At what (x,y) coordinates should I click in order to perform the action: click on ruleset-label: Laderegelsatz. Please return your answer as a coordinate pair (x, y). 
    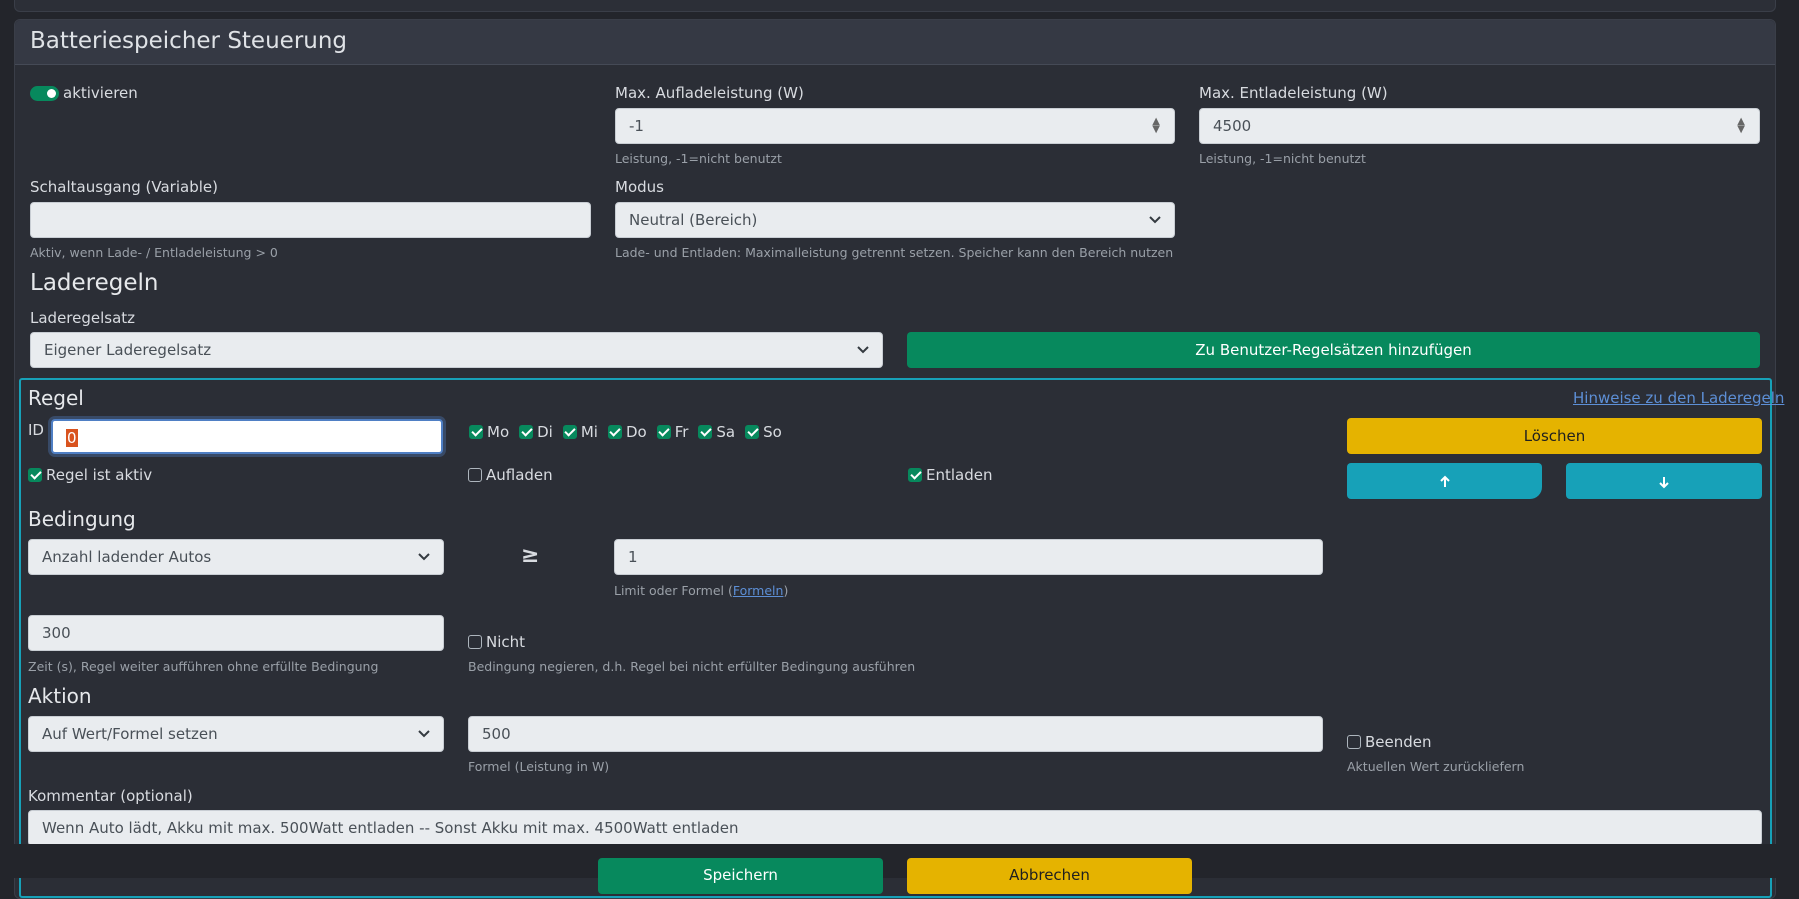
    Looking at the image, I should click on (83, 318).